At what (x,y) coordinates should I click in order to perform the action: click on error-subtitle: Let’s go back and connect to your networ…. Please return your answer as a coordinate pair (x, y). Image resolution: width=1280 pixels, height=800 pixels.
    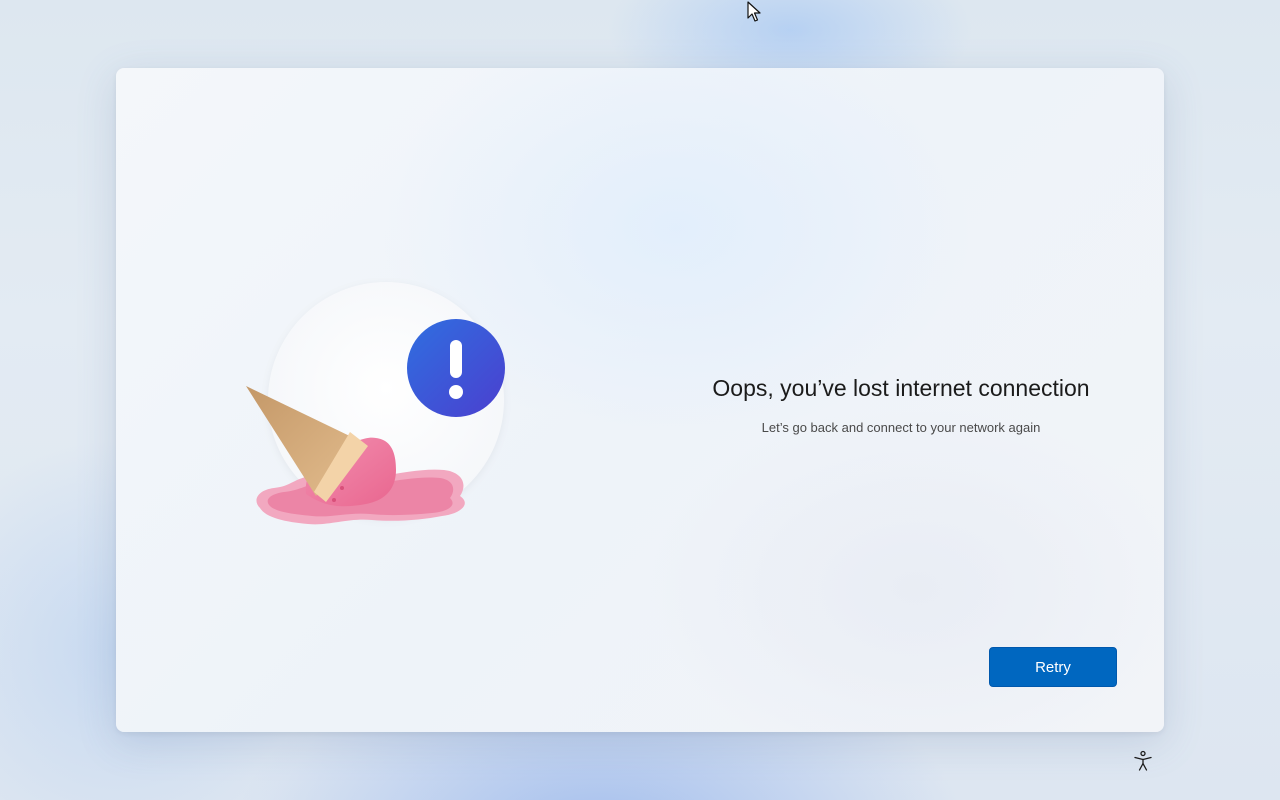
    Looking at the image, I should click on (901, 427).